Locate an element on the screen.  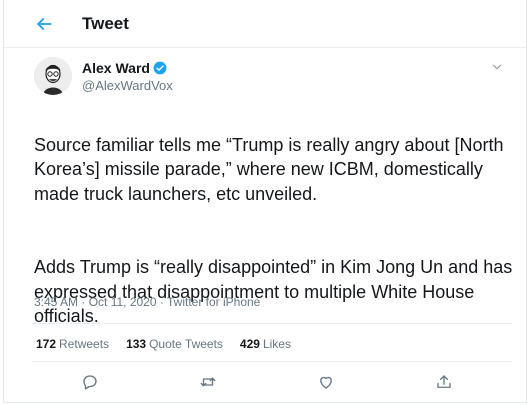
tweet-time: 3:45 AM is located at coordinates (56, 302).